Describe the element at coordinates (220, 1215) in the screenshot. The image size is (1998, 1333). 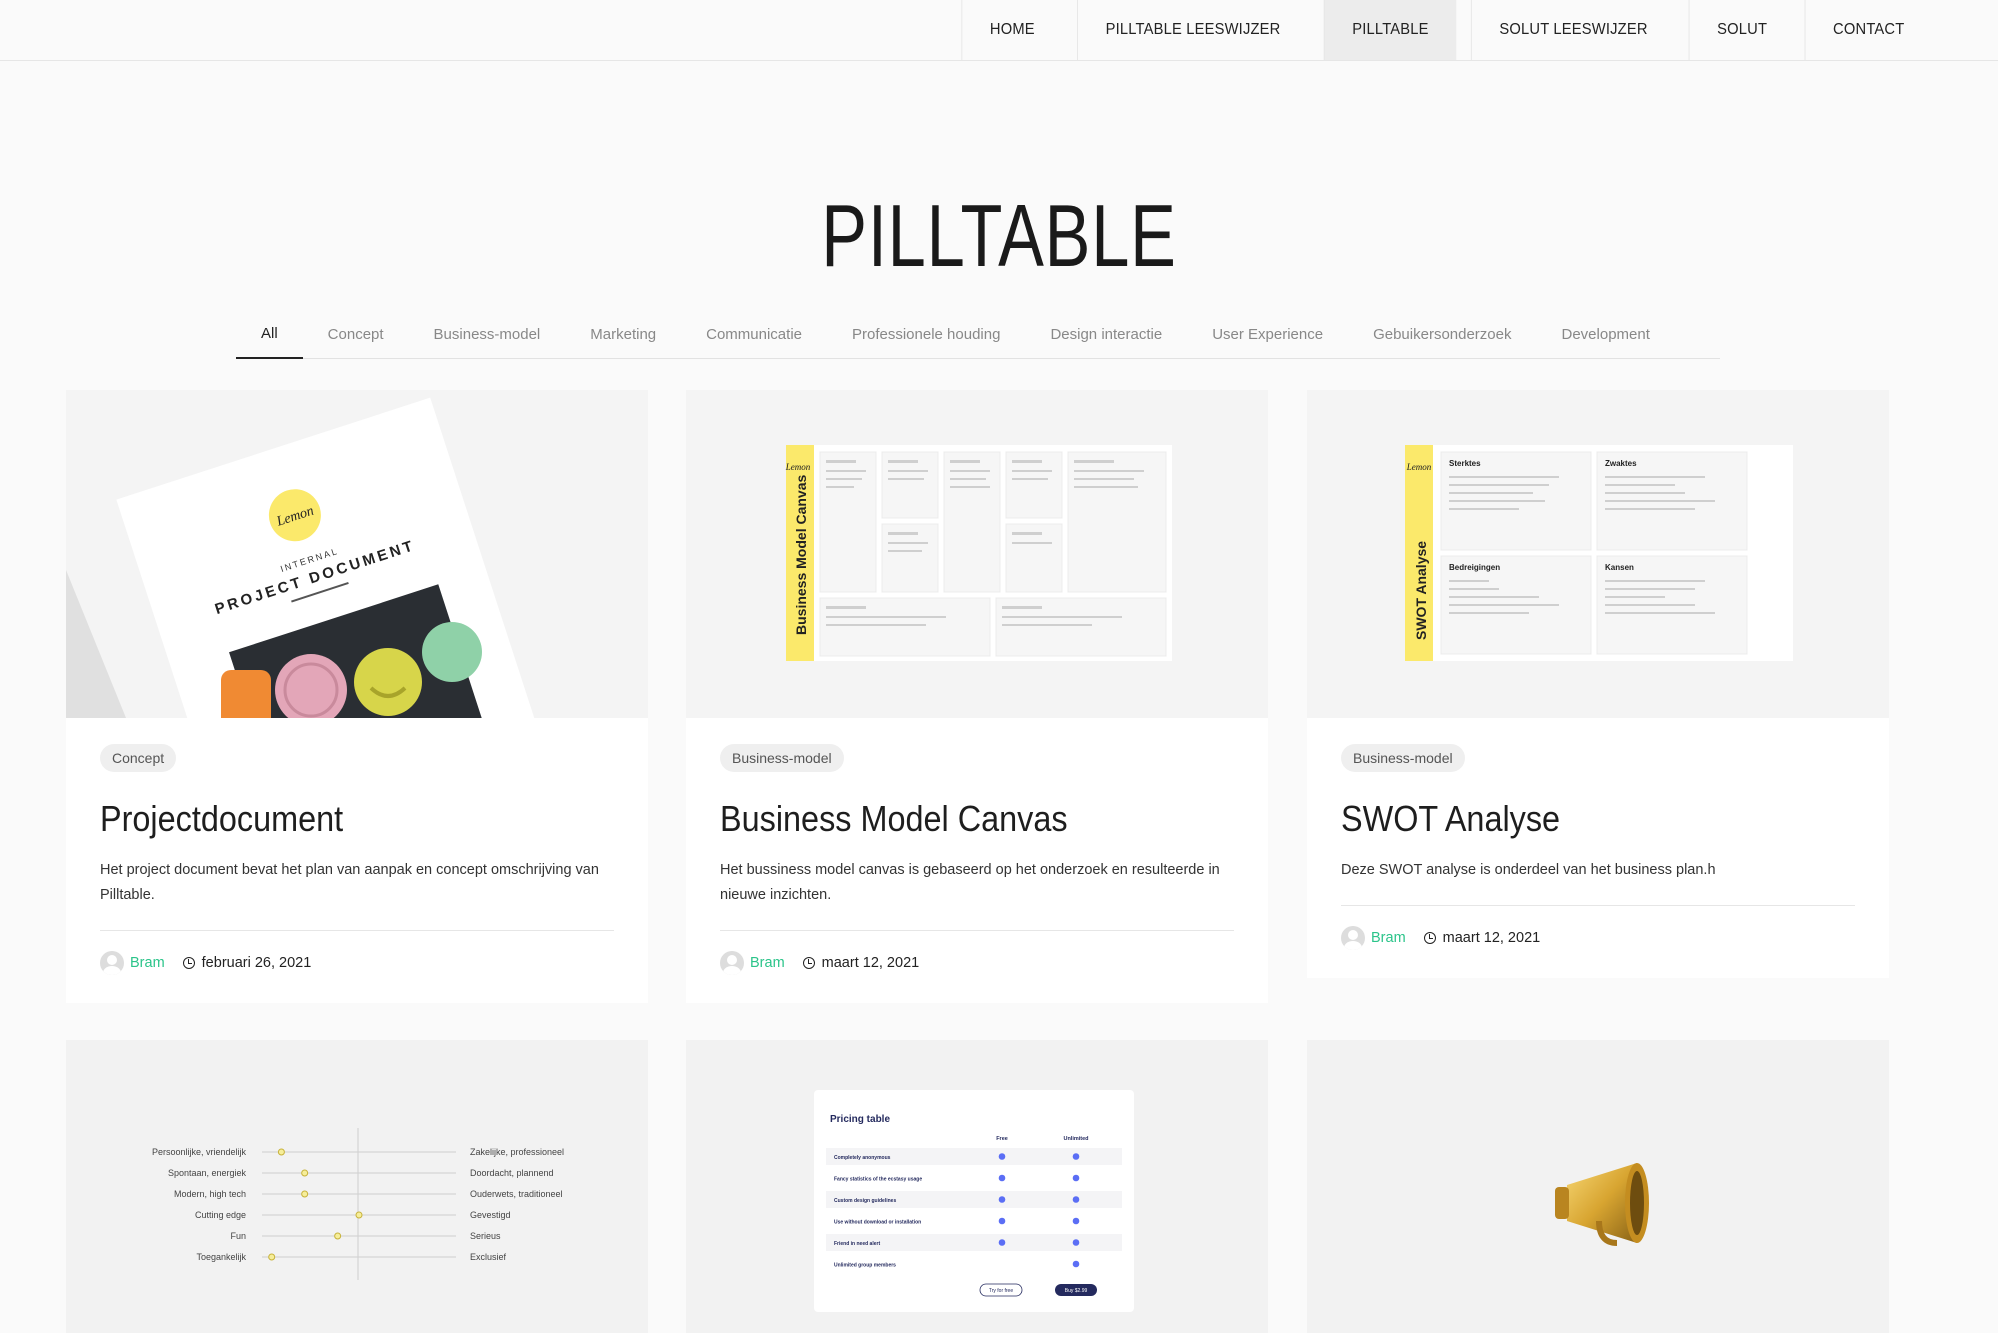
I see `scale-left-label: Cutting edge` at that location.